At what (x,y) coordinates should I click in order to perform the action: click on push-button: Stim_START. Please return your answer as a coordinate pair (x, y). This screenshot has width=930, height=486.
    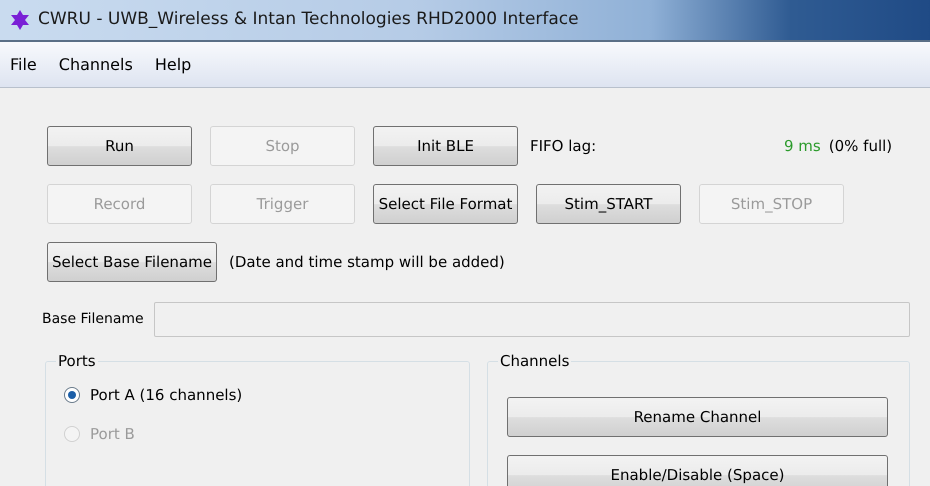
    Looking at the image, I should click on (608, 204).